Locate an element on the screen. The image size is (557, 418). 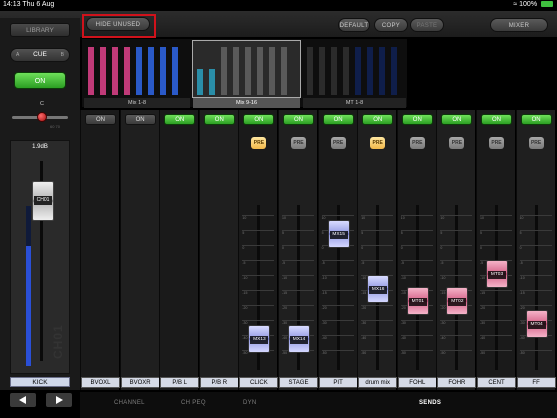
cue-b-label: B is located at coordinates (62, 55).